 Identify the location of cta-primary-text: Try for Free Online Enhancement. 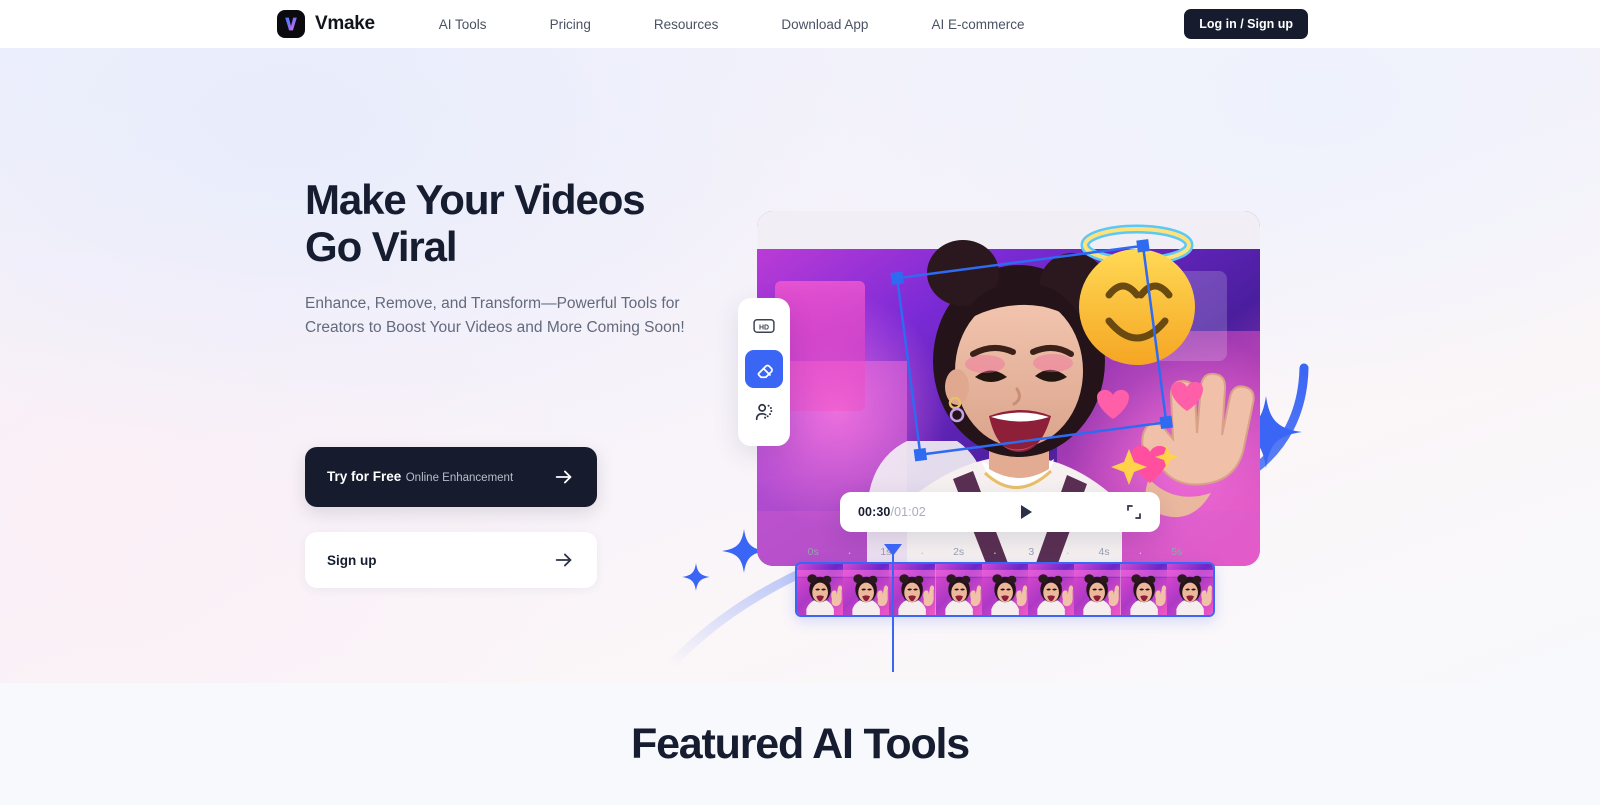
(440, 477).